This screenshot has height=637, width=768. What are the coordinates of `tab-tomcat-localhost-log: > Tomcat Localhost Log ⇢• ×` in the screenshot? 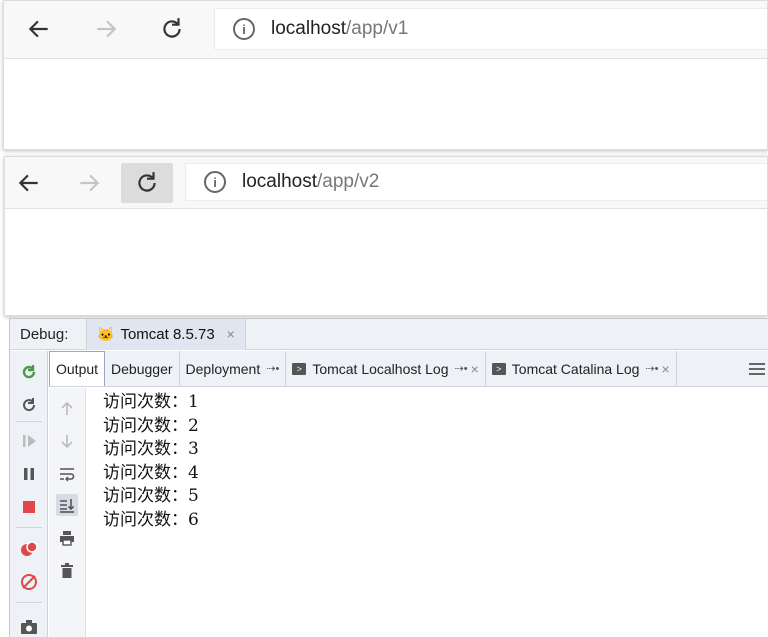 It's located at (386, 368).